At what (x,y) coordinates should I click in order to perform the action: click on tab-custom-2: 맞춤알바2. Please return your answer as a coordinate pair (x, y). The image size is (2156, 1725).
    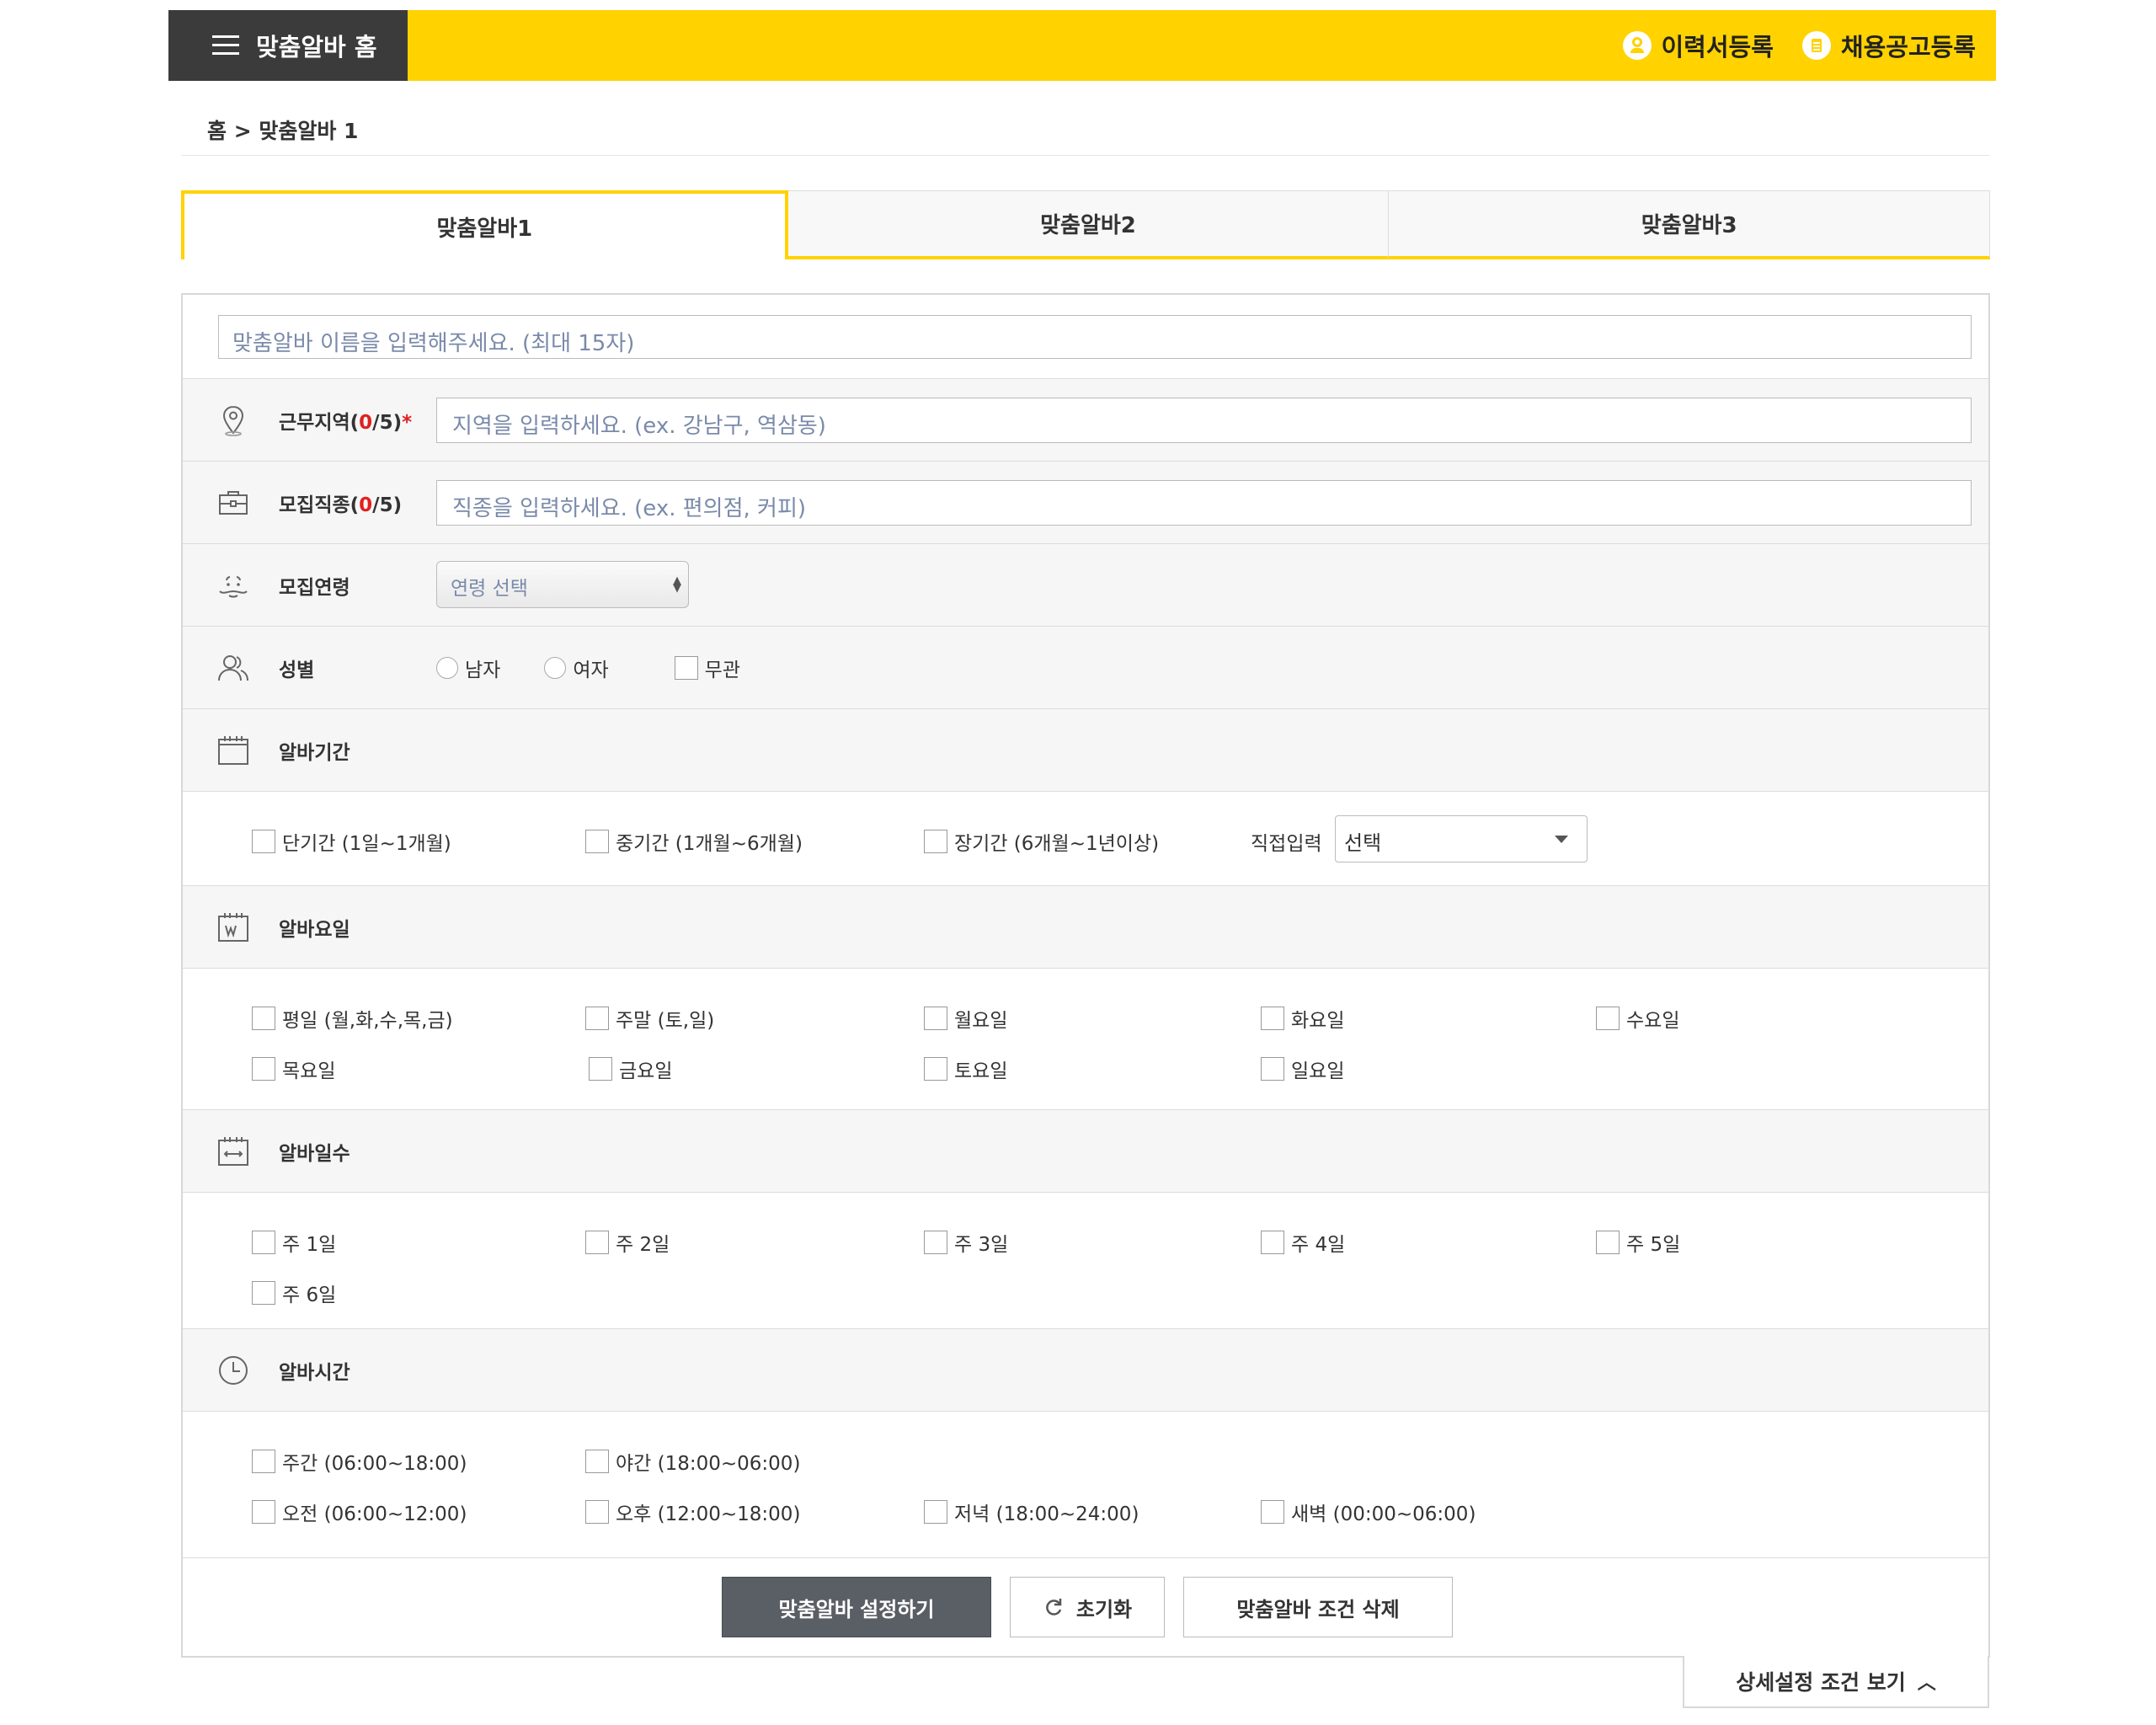
    Looking at the image, I should click on (1088, 224).